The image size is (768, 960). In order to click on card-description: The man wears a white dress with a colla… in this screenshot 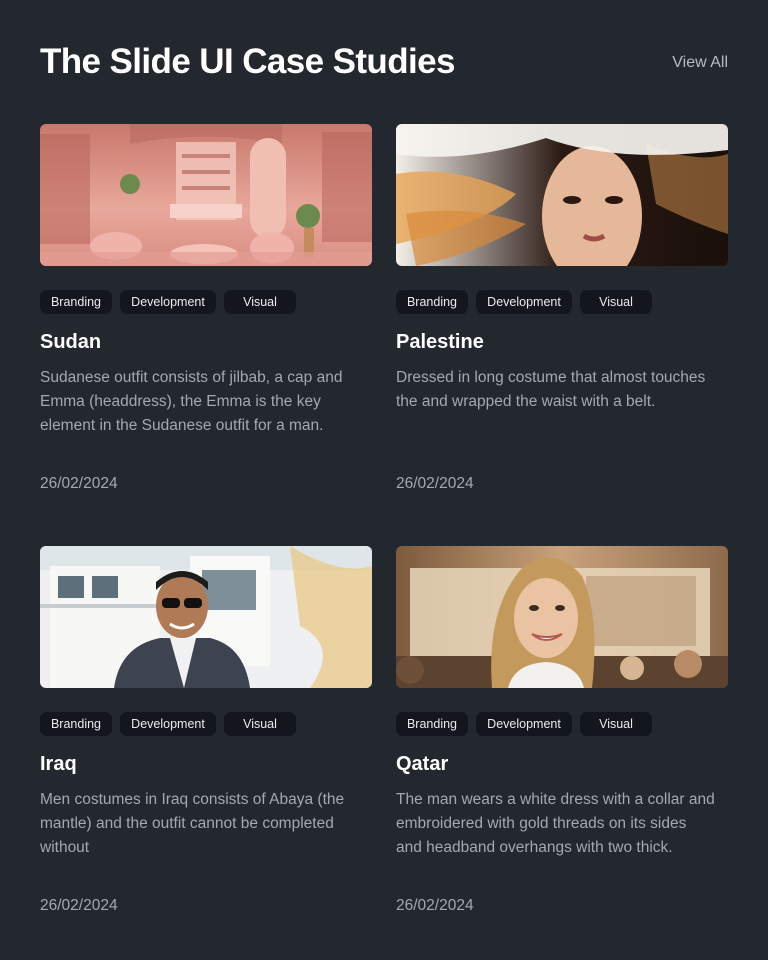, I will do `click(555, 823)`.